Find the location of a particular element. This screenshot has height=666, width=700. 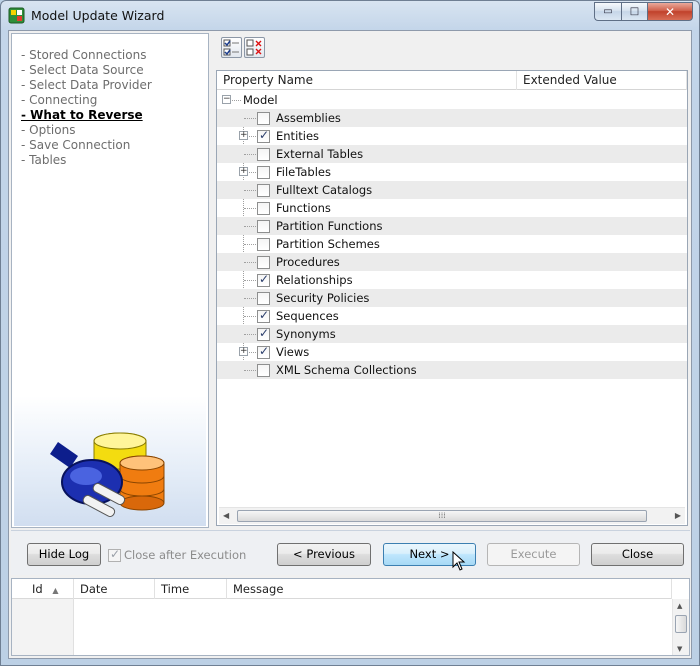

wizard-step-6: - Save Connection is located at coordinates (86, 145).